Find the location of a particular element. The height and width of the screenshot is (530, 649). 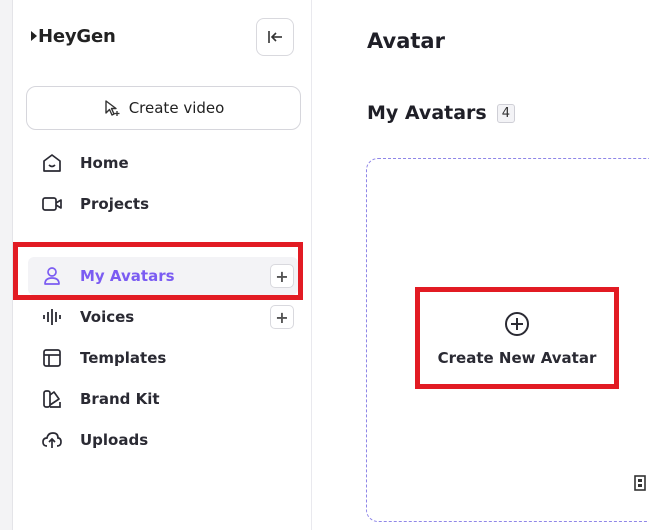

heygen-logo: HeyGen is located at coordinates (73, 36).